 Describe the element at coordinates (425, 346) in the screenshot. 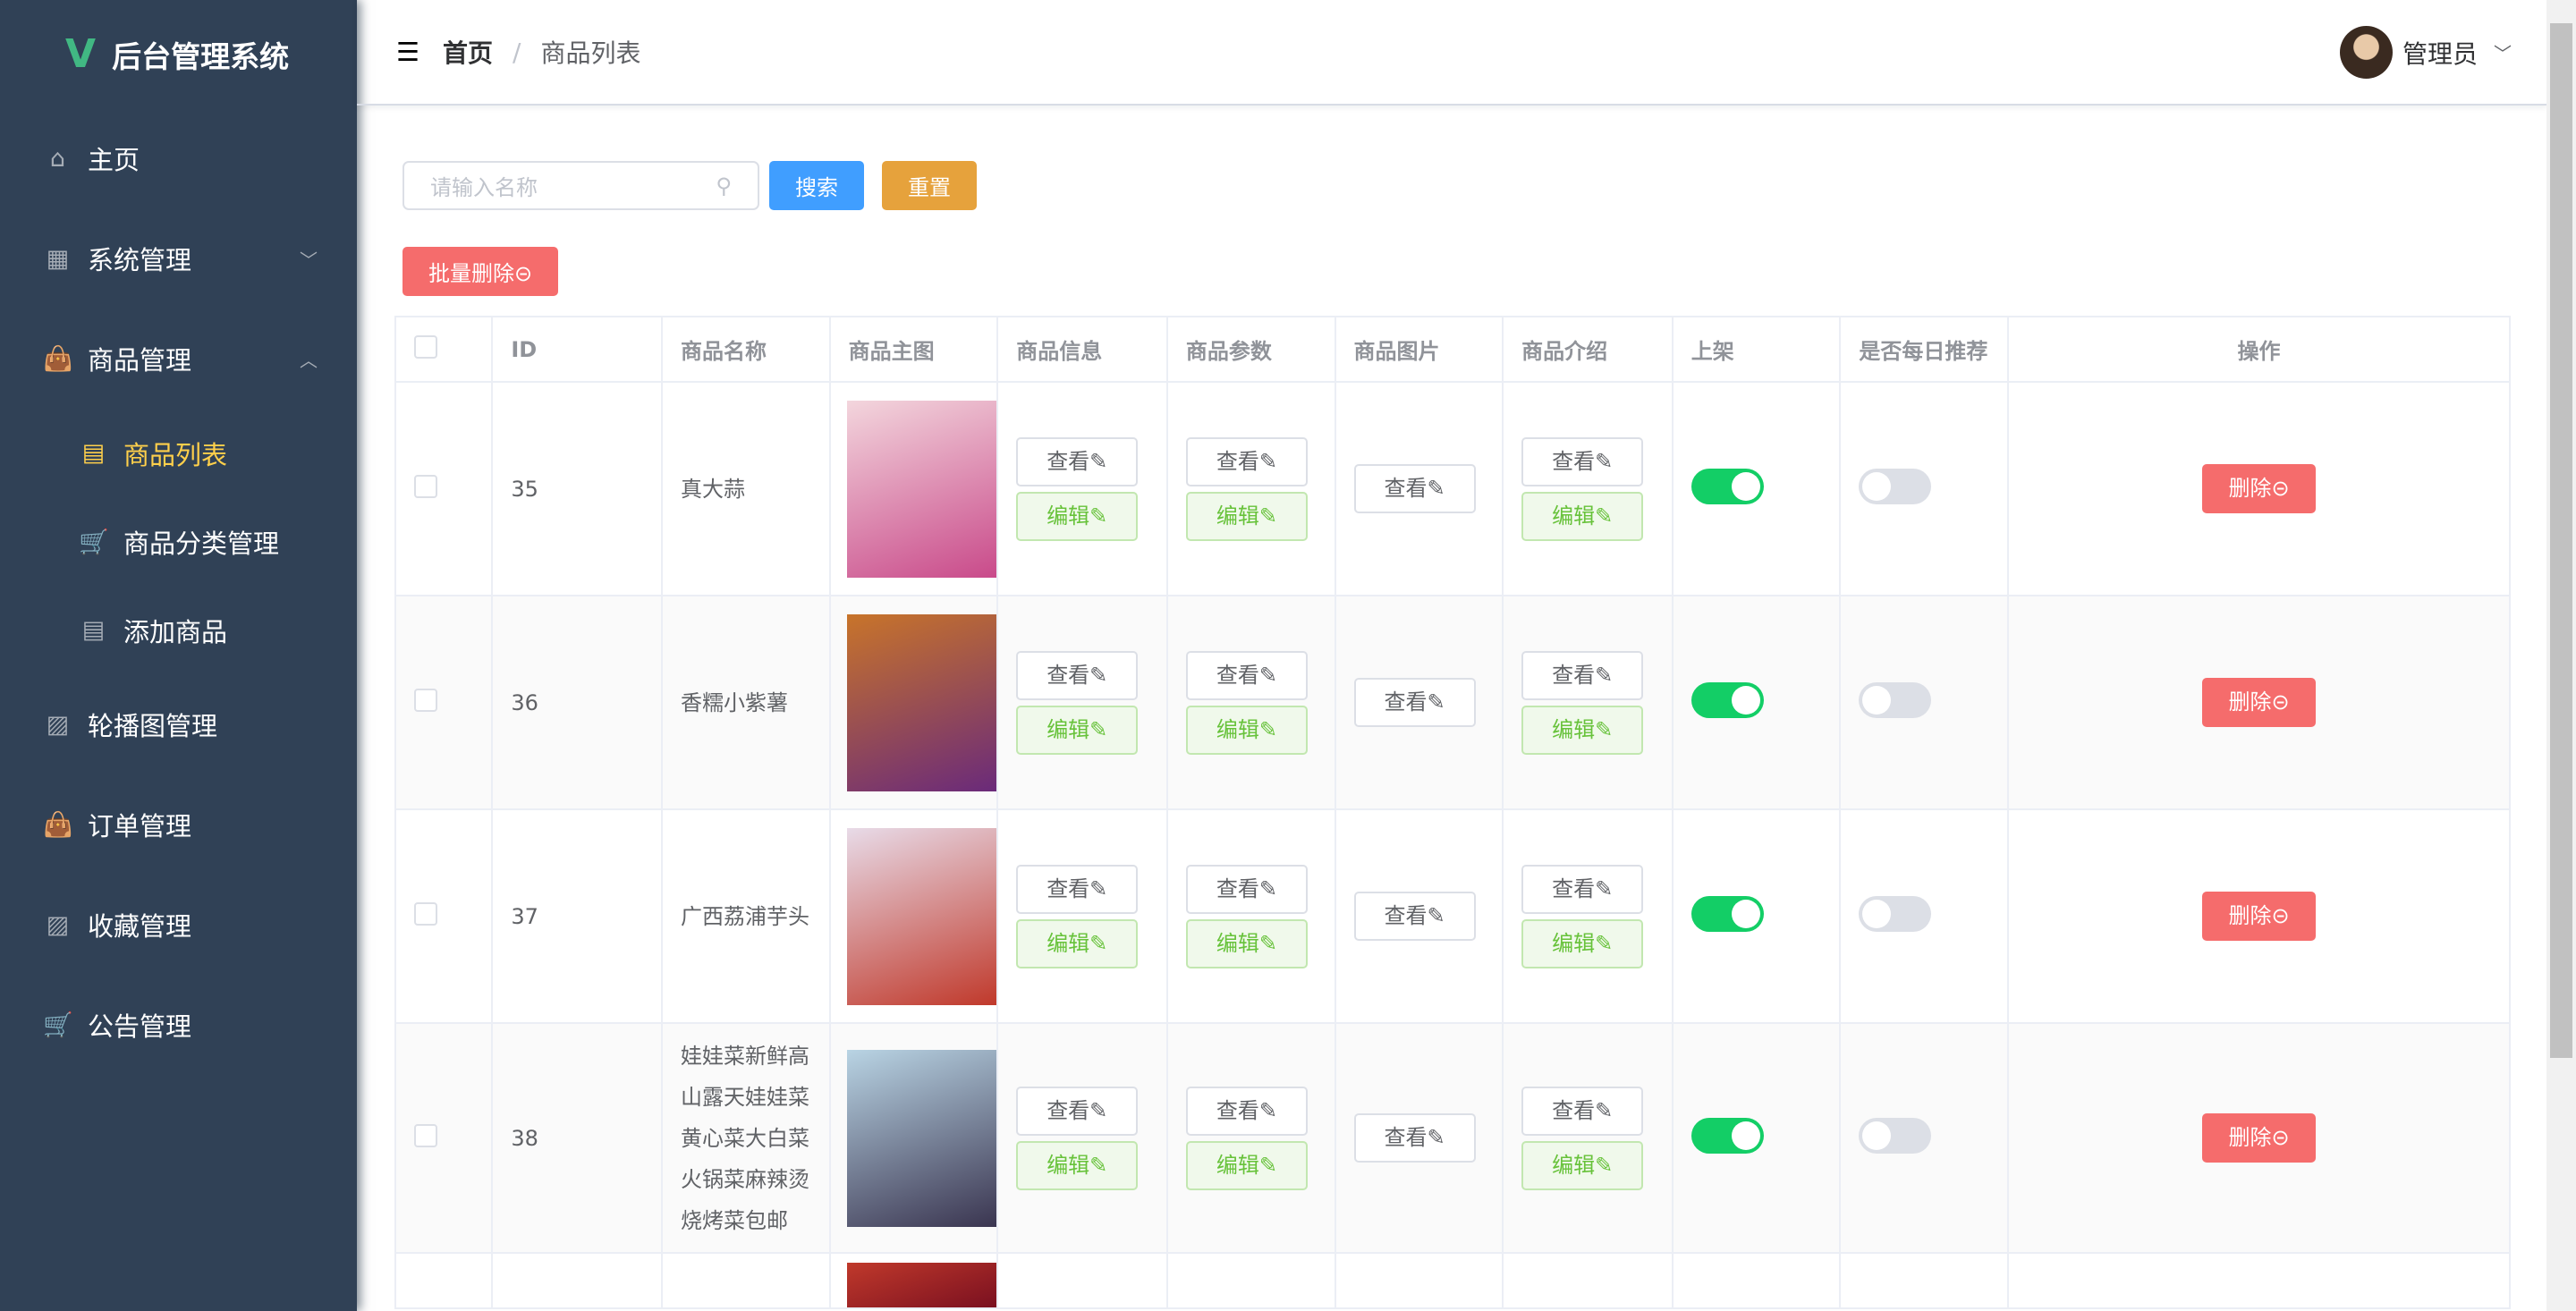

I see `select-all-checkbox` at that location.